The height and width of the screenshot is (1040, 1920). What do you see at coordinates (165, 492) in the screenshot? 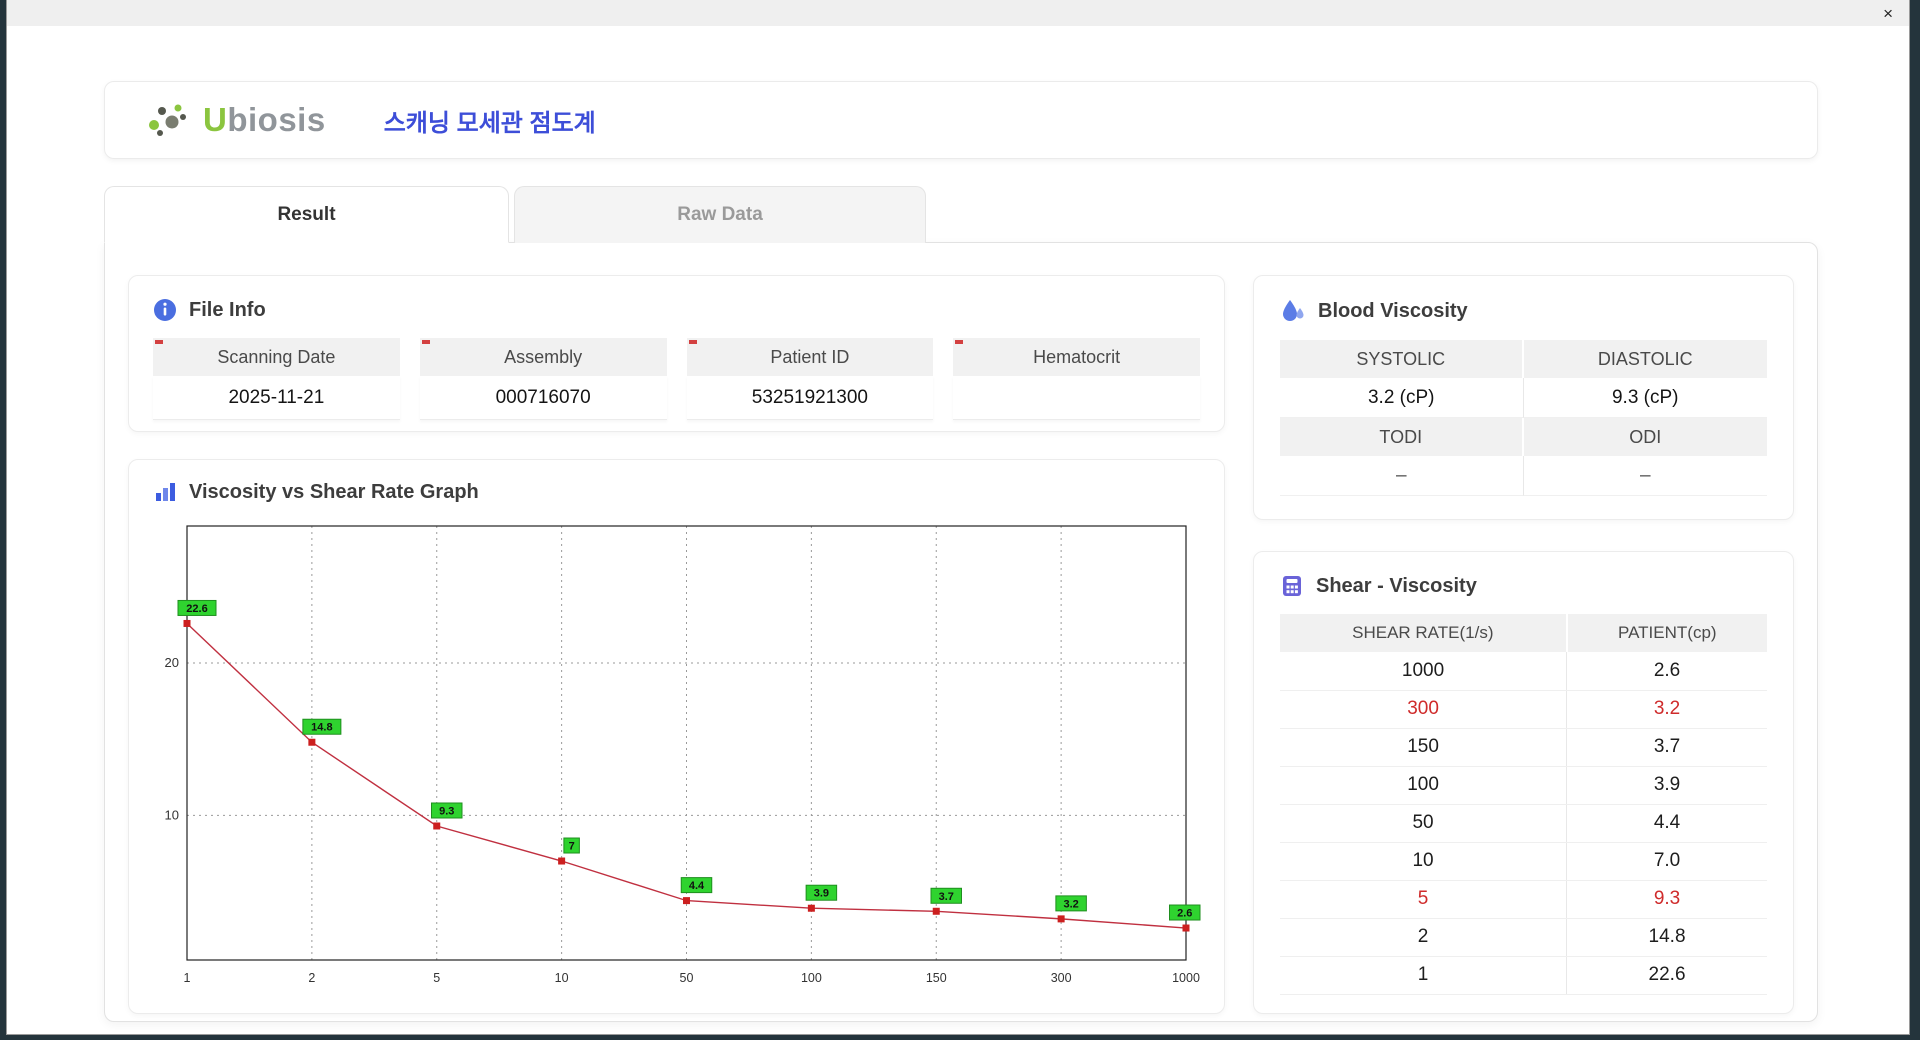
I see `bar-chart-icon` at bounding box center [165, 492].